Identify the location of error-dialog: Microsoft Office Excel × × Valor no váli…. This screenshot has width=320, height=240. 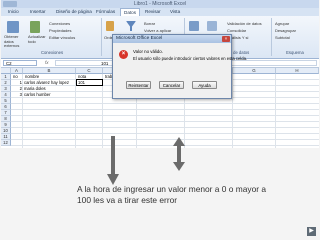
(179, 66).